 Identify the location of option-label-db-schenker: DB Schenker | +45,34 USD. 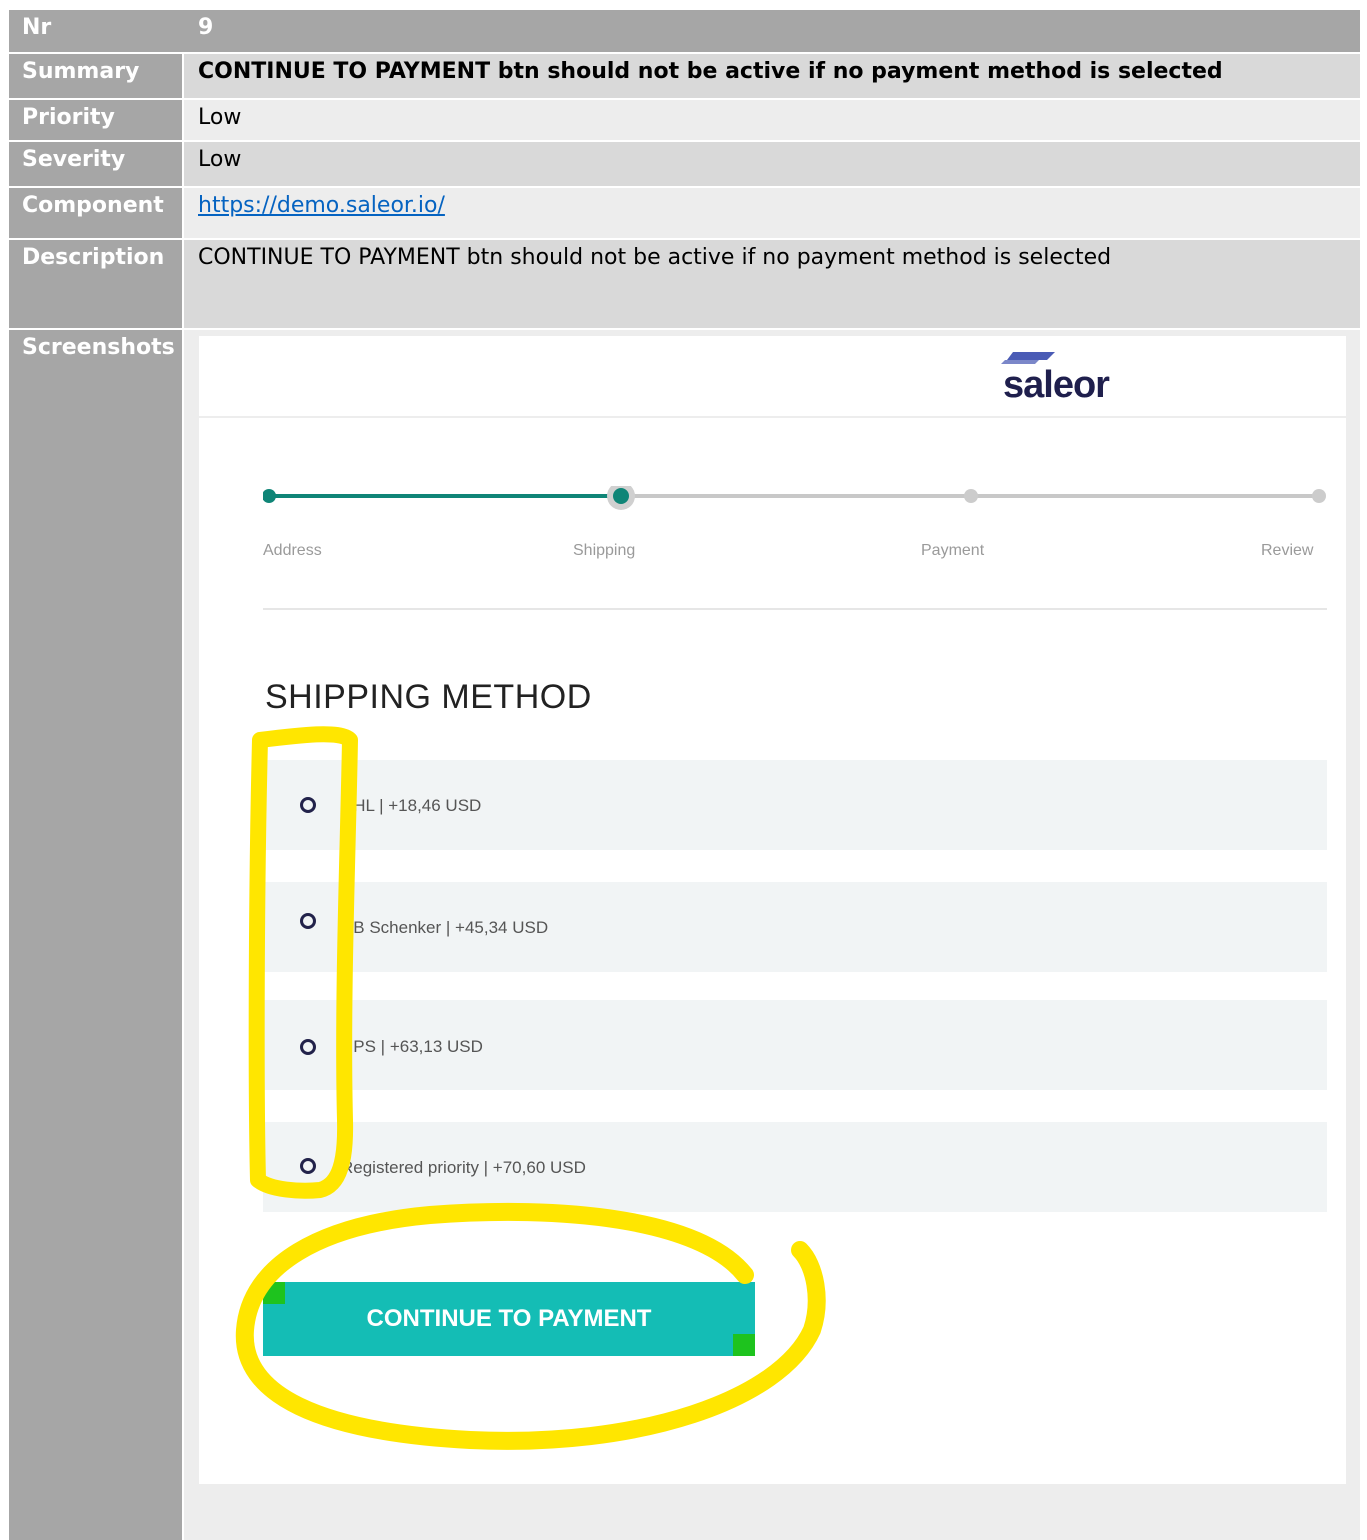
(445, 927).